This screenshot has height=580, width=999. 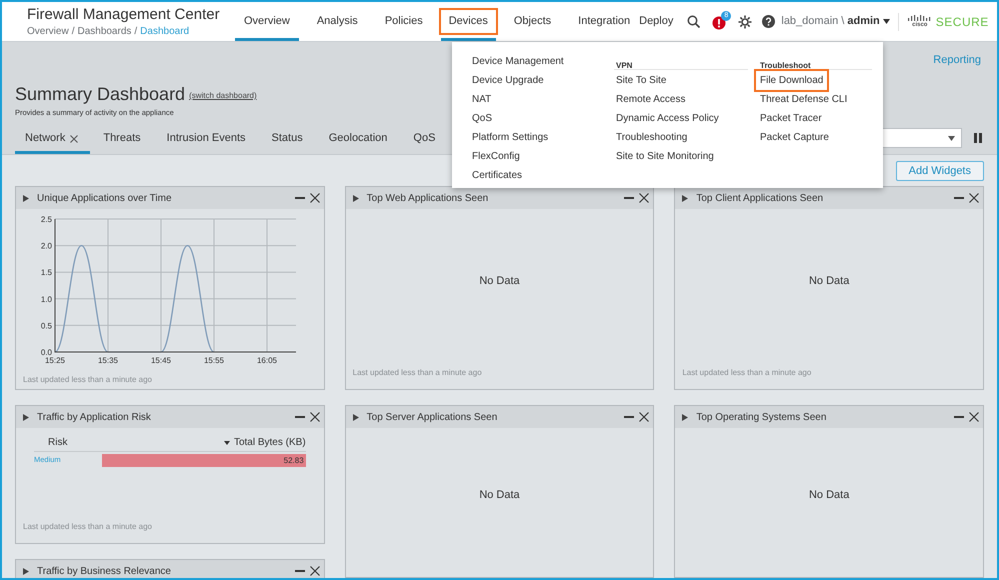 I want to click on bar-value: 52.83, so click(x=294, y=460).